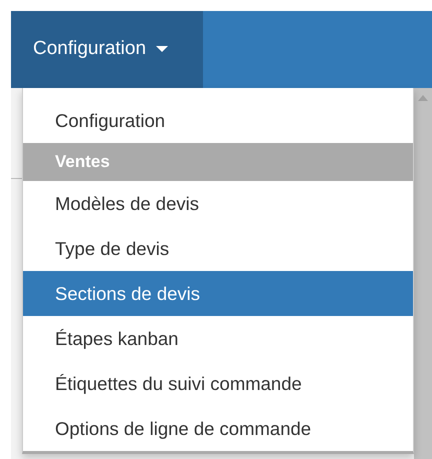 The height and width of the screenshot is (459, 432). I want to click on configuration-menu: Configuration, so click(107, 49).